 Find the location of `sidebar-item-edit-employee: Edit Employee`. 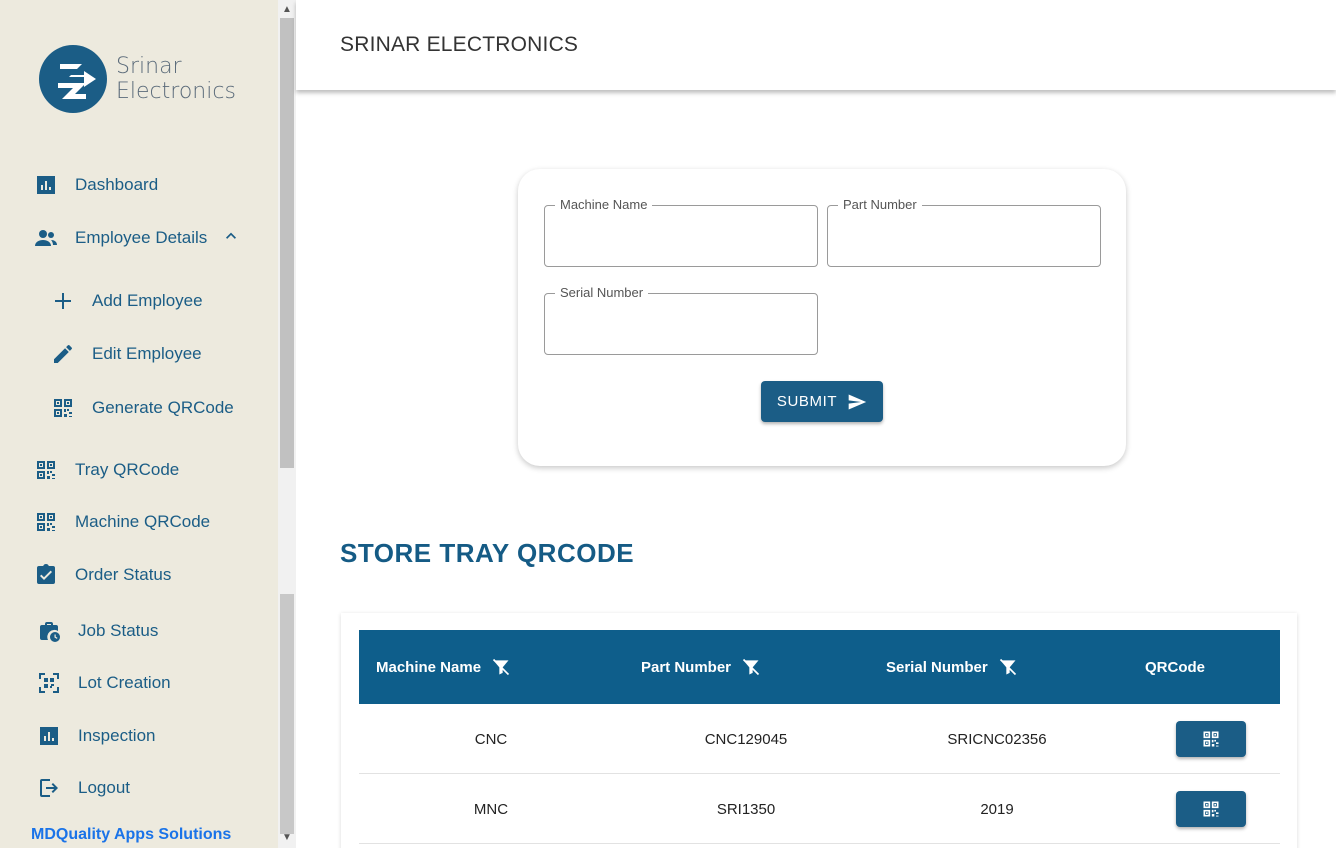

sidebar-item-edit-employee: Edit Employee is located at coordinates (126, 354).